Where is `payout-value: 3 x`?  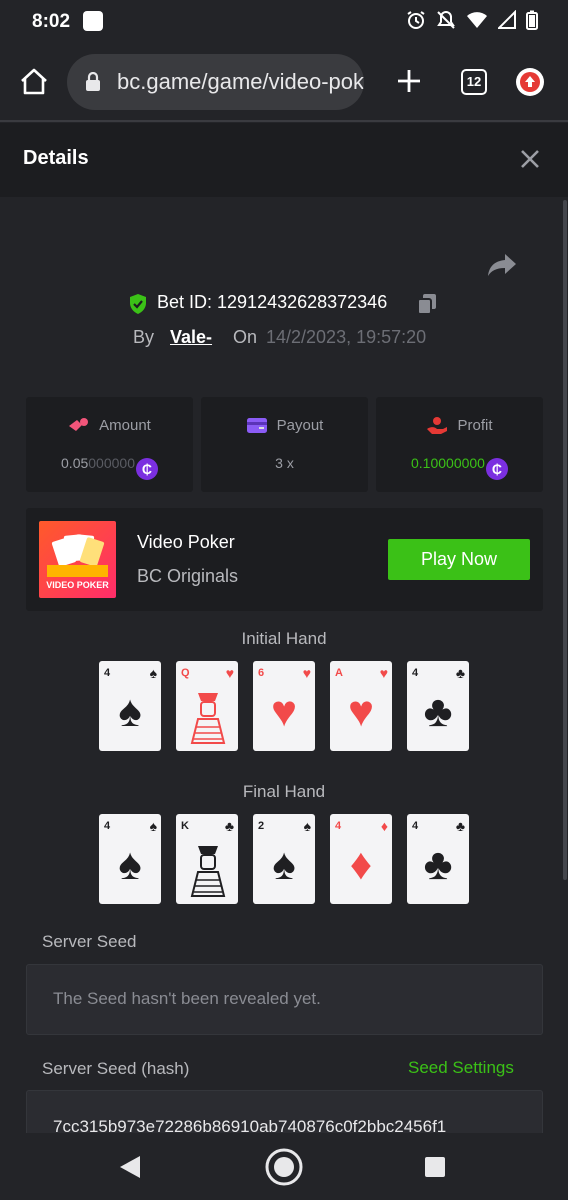 payout-value: 3 x is located at coordinates (284, 463).